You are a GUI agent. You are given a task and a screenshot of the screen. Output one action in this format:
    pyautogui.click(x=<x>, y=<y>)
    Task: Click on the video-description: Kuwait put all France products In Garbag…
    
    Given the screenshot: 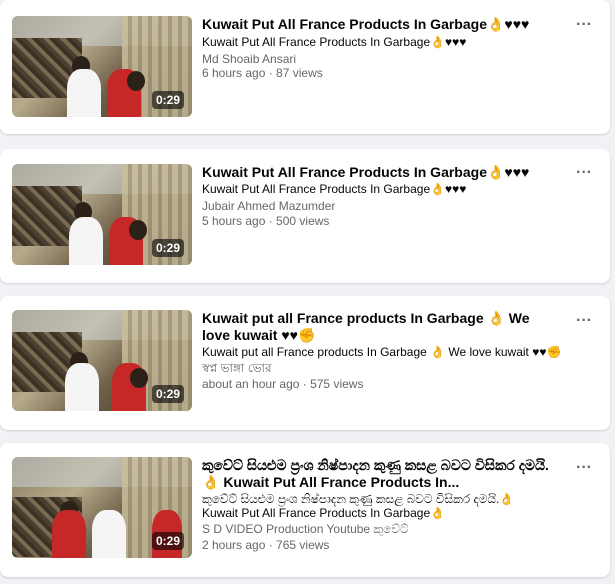 What is the action you would take?
    pyautogui.click(x=382, y=352)
    